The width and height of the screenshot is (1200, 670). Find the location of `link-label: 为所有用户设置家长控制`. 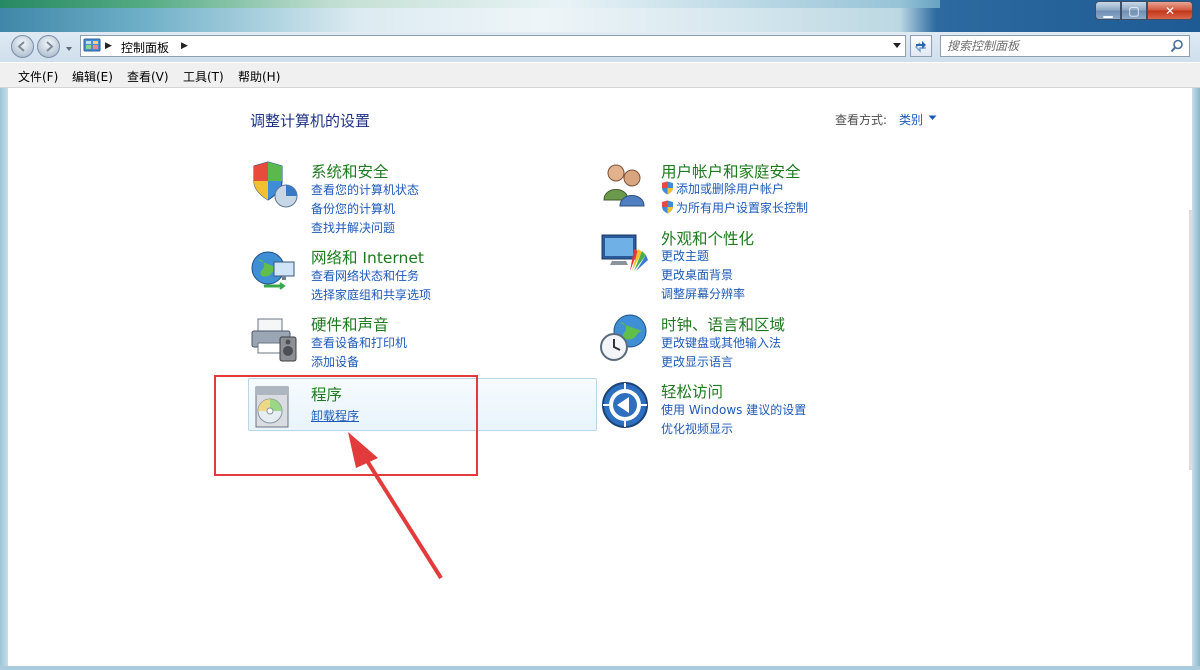

link-label: 为所有用户设置家长控制 is located at coordinates (742, 208).